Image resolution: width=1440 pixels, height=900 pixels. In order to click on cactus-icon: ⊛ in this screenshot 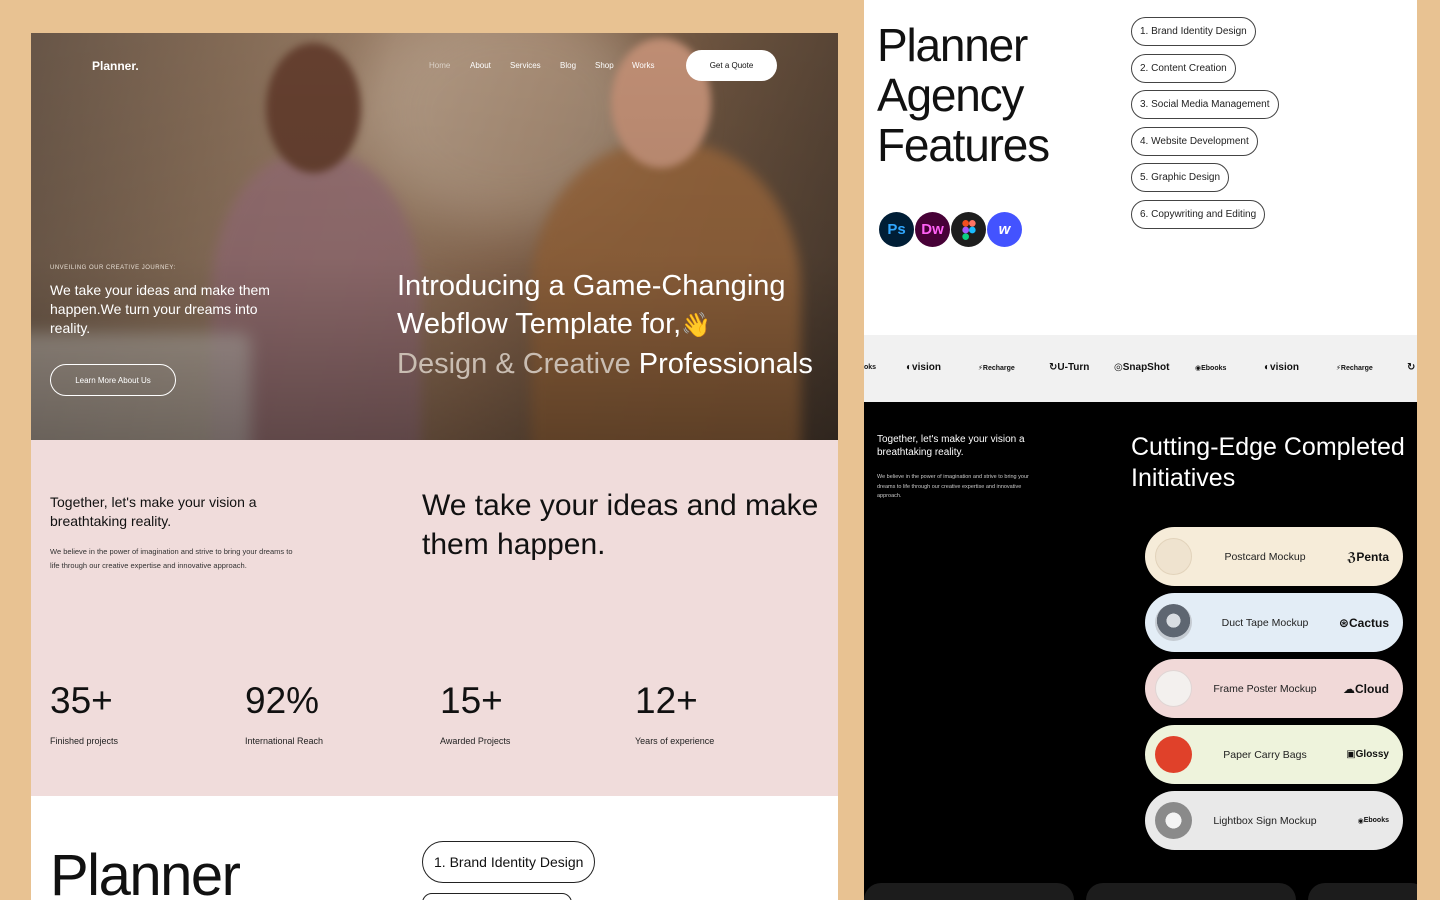, I will do `click(1343, 622)`.